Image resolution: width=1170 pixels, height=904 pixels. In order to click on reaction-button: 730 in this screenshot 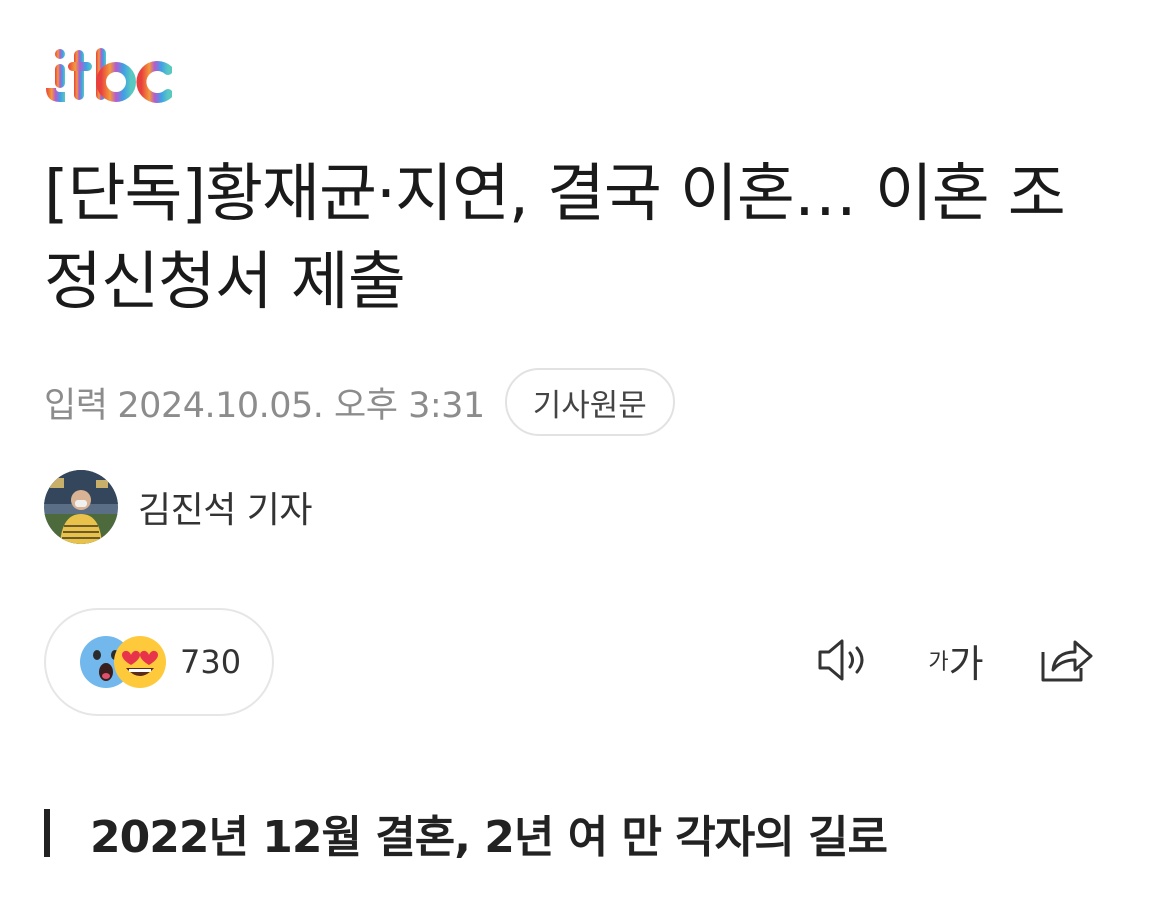, I will do `click(159, 662)`.